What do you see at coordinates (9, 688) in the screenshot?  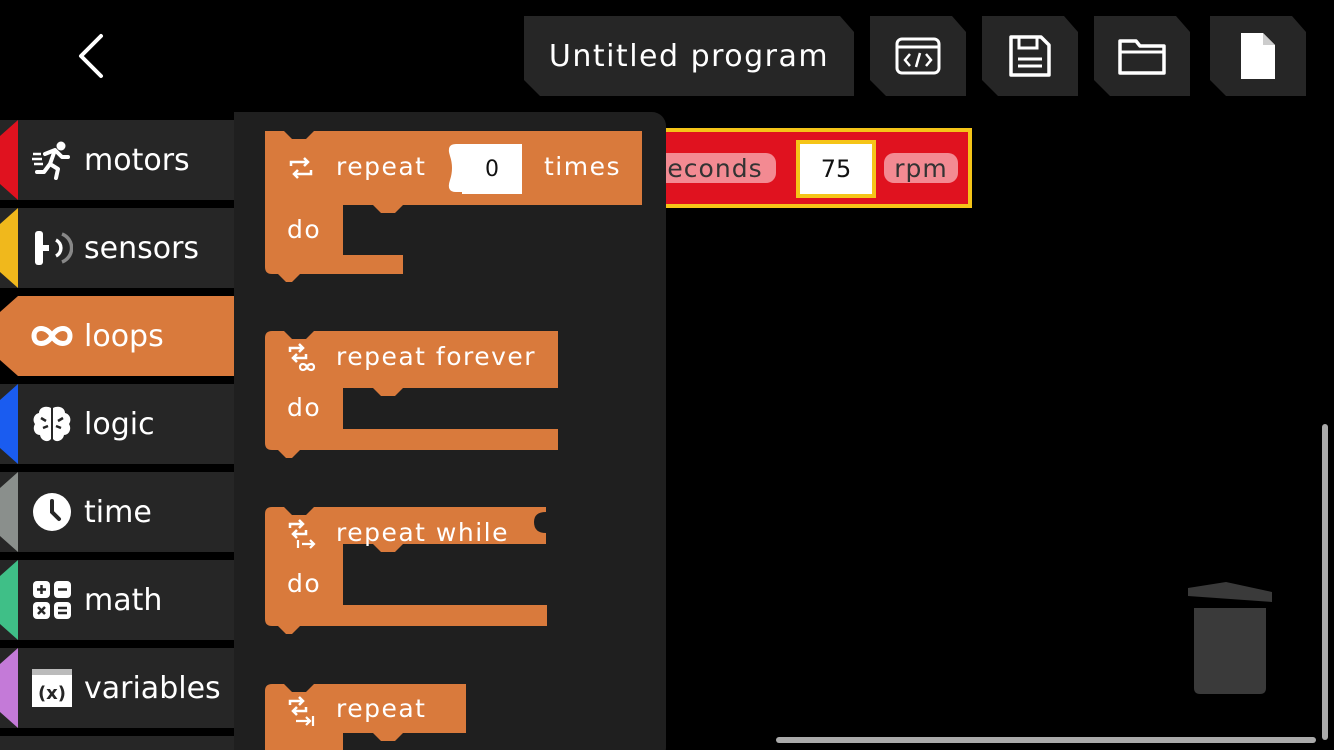 I see `variables-color-strip` at bounding box center [9, 688].